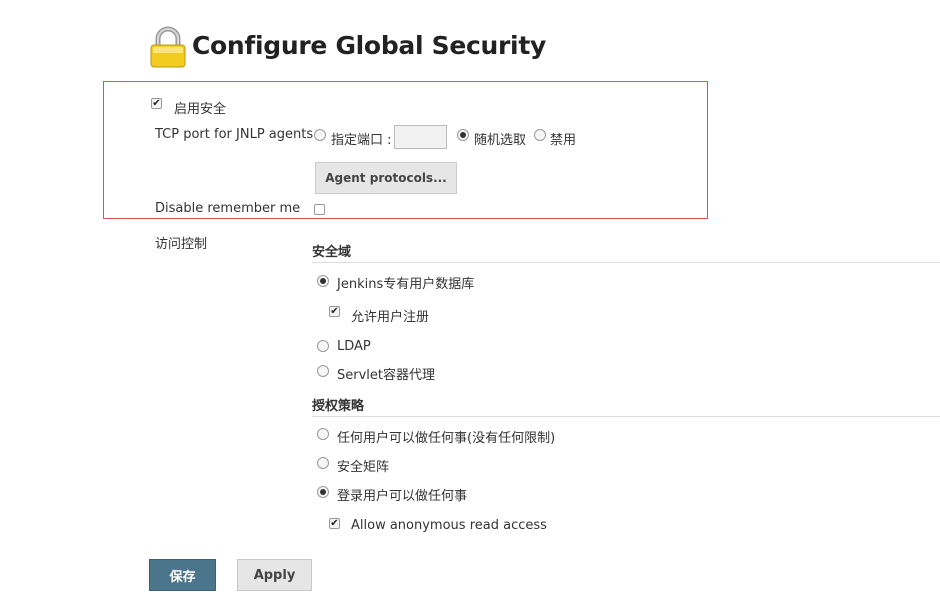 The height and width of the screenshot is (604, 940). I want to click on allow-signup-checkbox: ✔, so click(334, 311).